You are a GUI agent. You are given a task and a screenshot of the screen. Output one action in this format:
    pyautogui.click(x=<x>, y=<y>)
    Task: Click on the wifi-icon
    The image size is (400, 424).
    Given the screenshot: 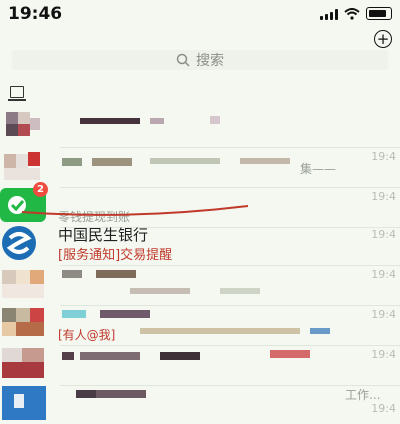 What is the action you would take?
    pyautogui.click(x=352, y=13)
    